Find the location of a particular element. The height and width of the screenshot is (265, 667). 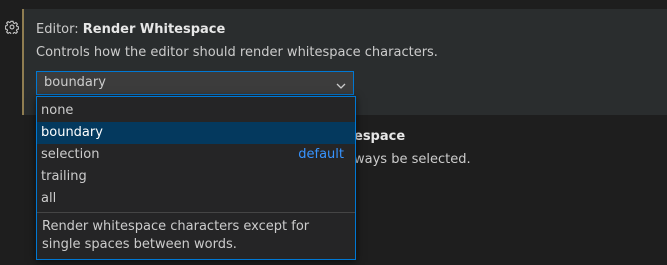

dropdown-divider is located at coordinates (196, 212).